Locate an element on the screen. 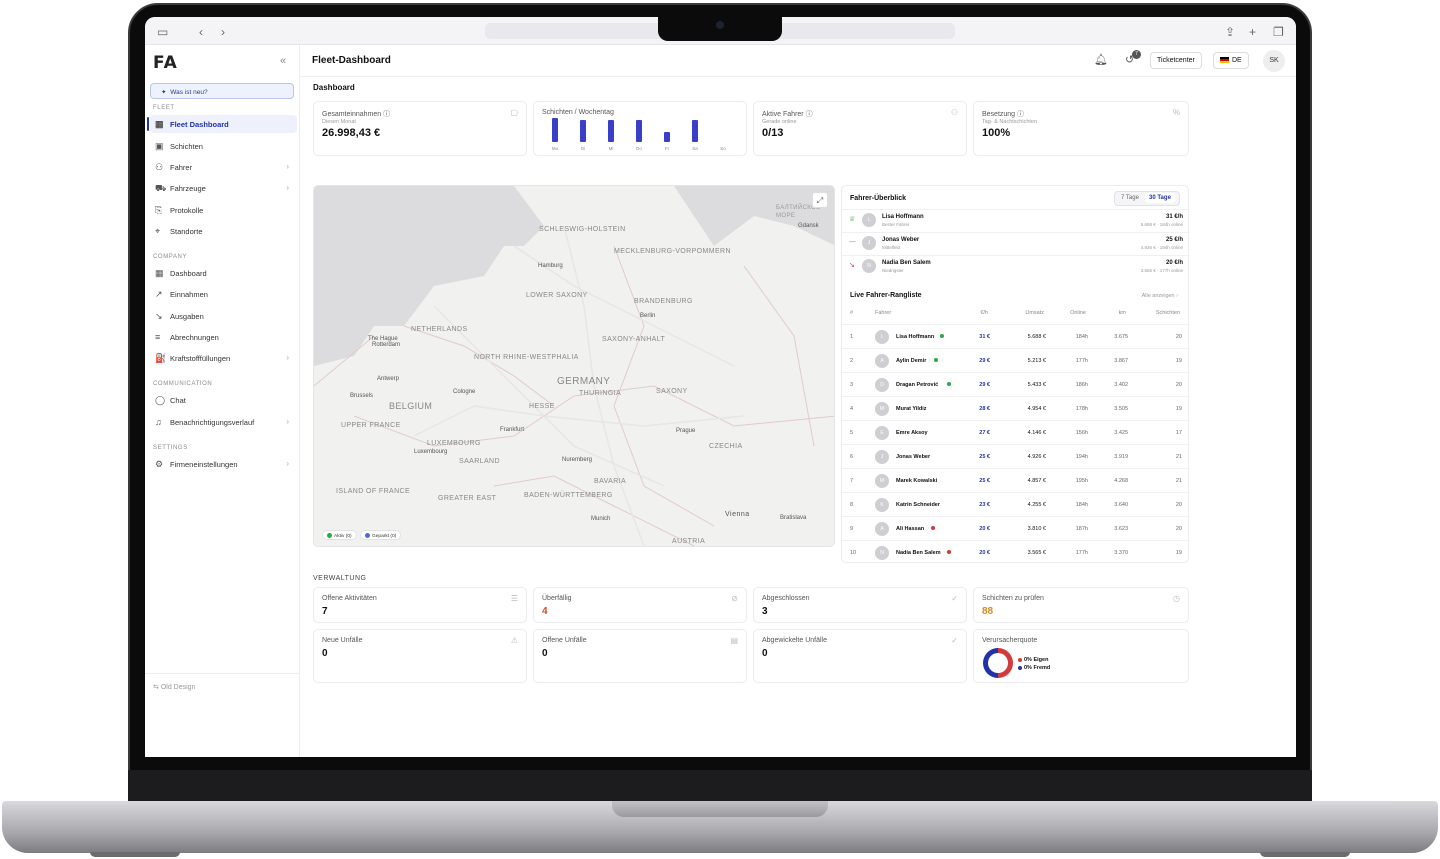  sidebar-item-fahrzeuge: ⛟ Fahrzeuge › is located at coordinates (223, 188).